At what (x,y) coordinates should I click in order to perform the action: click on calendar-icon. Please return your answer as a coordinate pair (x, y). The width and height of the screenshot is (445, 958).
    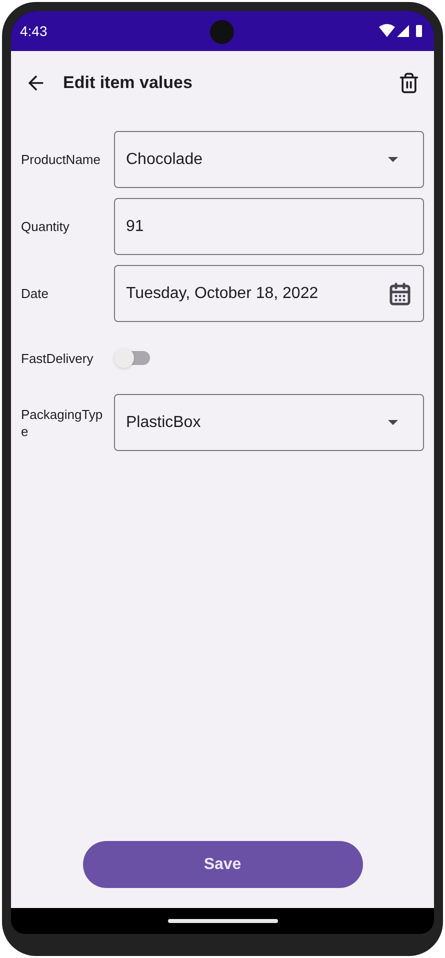
    Looking at the image, I should click on (400, 294).